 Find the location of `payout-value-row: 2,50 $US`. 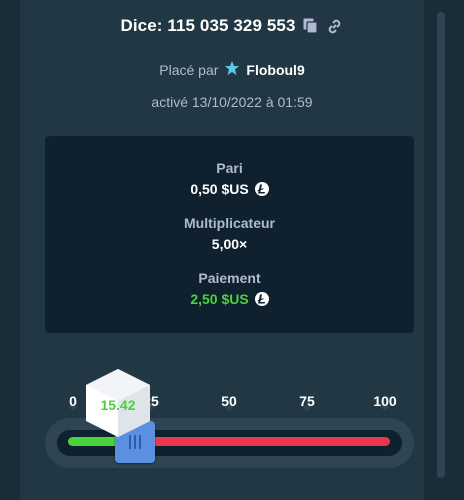

payout-value-row: 2,50 $US is located at coordinates (229, 299).